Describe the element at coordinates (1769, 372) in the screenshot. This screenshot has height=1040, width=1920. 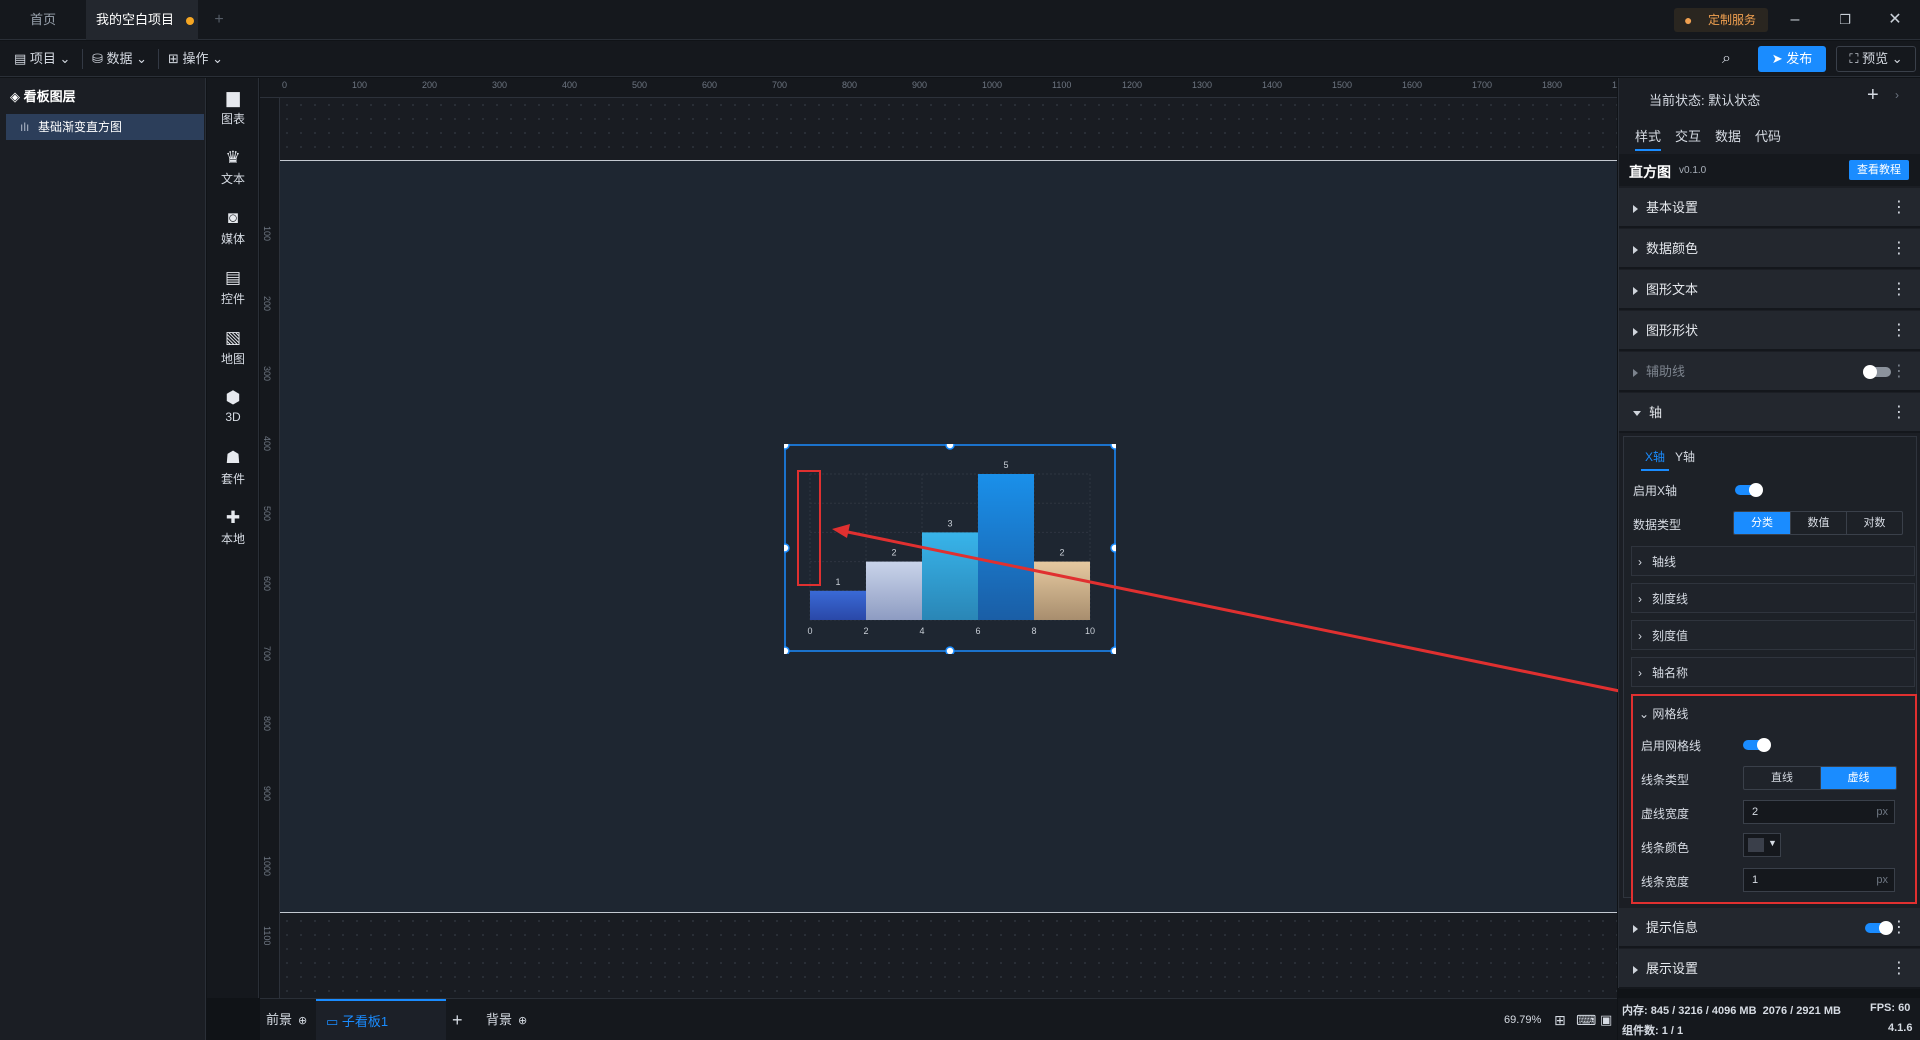
I see `section-guide-line: 辅助线 ⋮` at that location.